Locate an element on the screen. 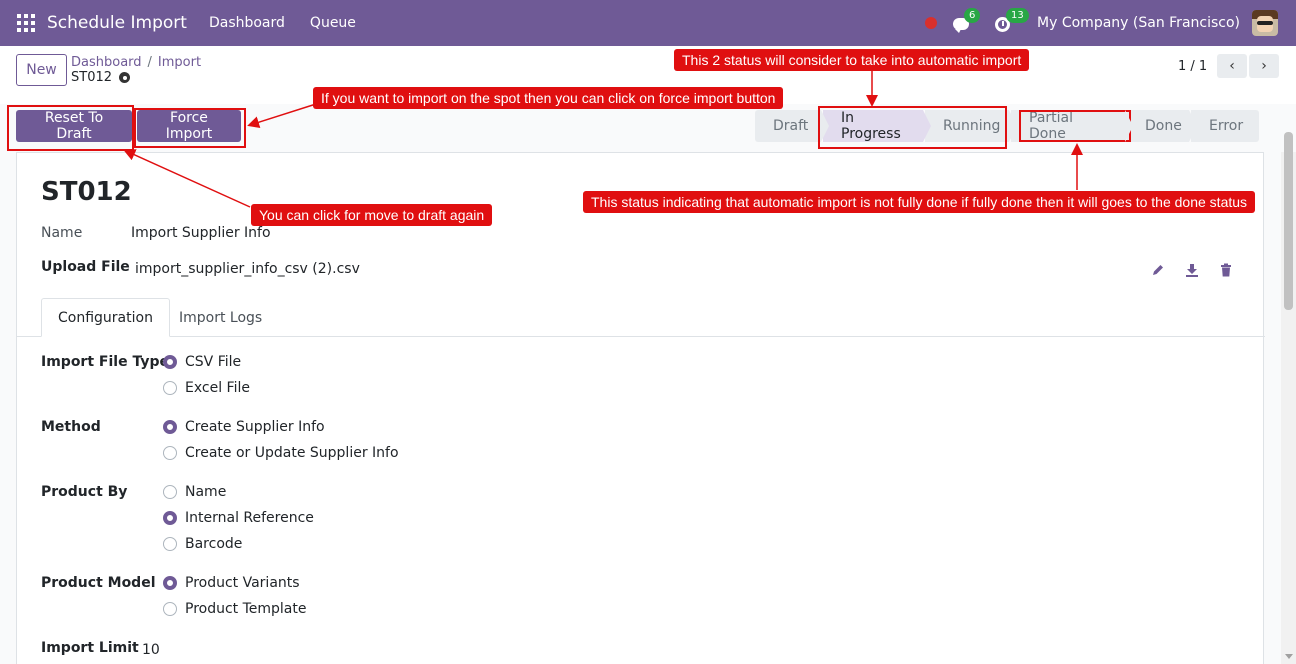 This screenshot has height=664, width=1296. tab-import-logs: Import Logs is located at coordinates (220, 317).